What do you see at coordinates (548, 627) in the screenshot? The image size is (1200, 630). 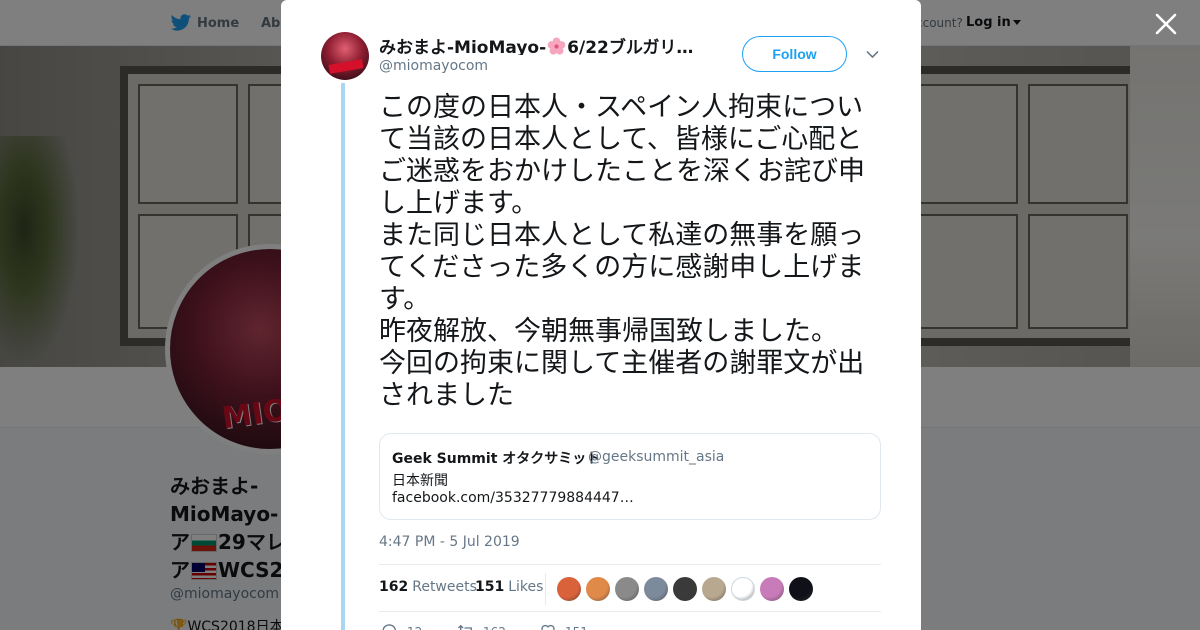 I see `heart-icon` at bounding box center [548, 627].